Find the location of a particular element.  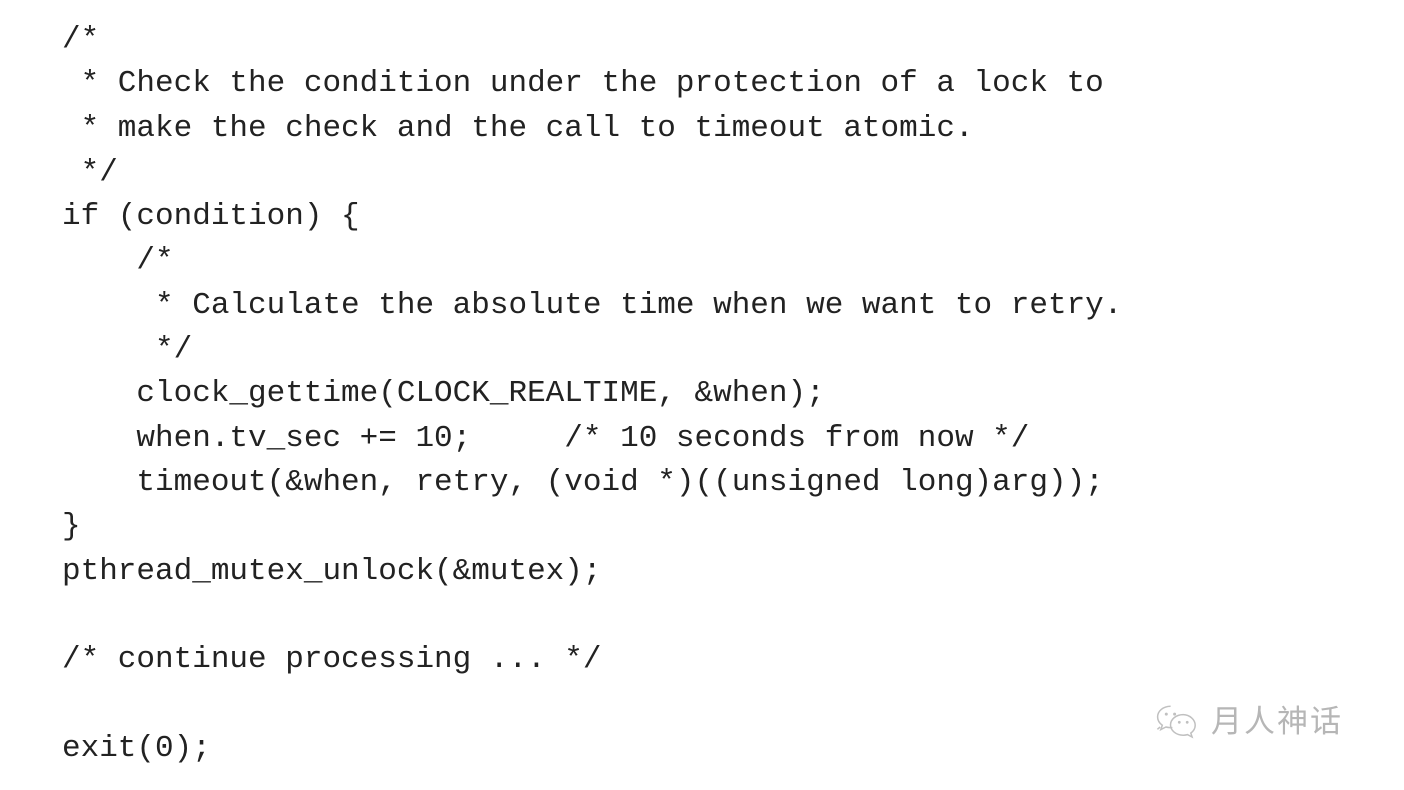

watermark: 月人神话 is located at coordinates (1249, 722).